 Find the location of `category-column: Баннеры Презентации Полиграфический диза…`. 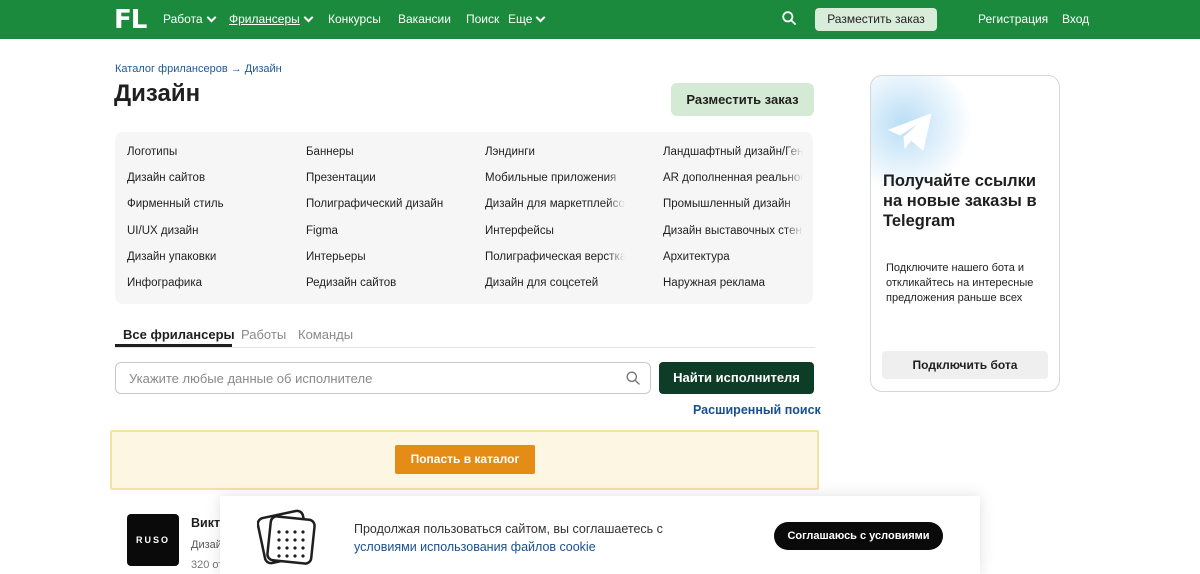

category-column: Баннеры Презентации Полиграфический диза… is located at coordinates (376, 220).